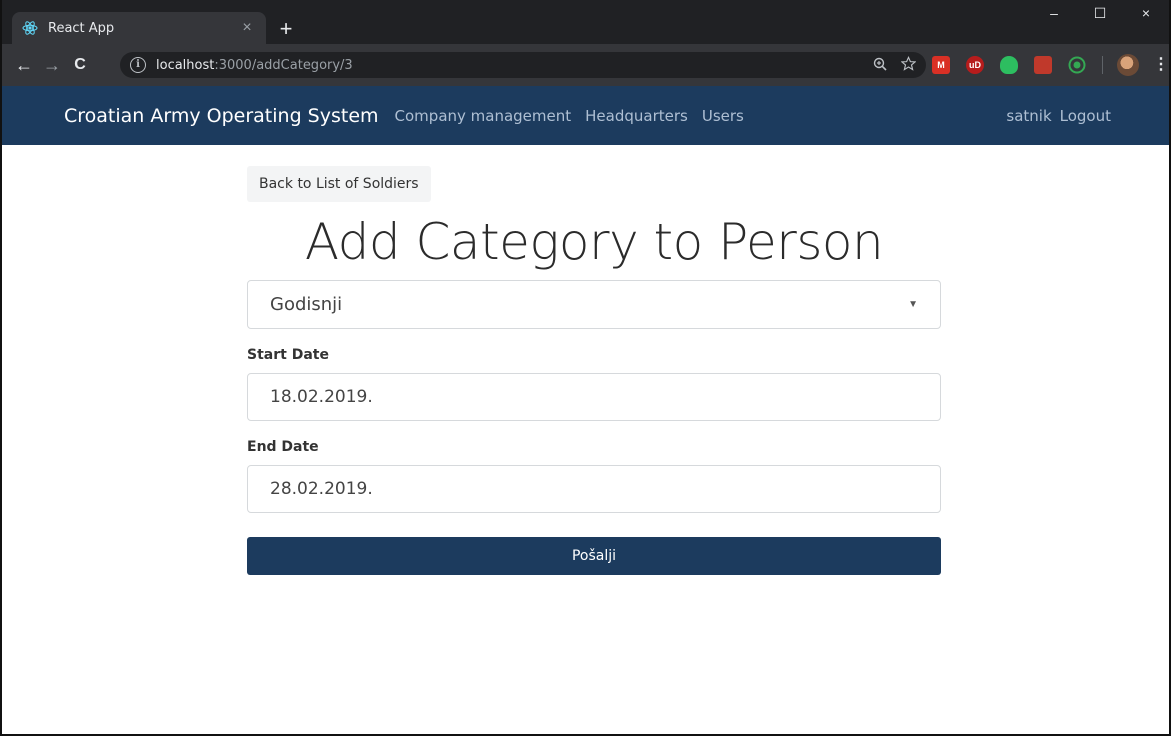 Image resolution: width=1171 pixels, height=736 pixels. What do you see at coordinates (139, 28) in the screenshot?
I see `browser-tab: React App ×` at bounding box center [139, 28].